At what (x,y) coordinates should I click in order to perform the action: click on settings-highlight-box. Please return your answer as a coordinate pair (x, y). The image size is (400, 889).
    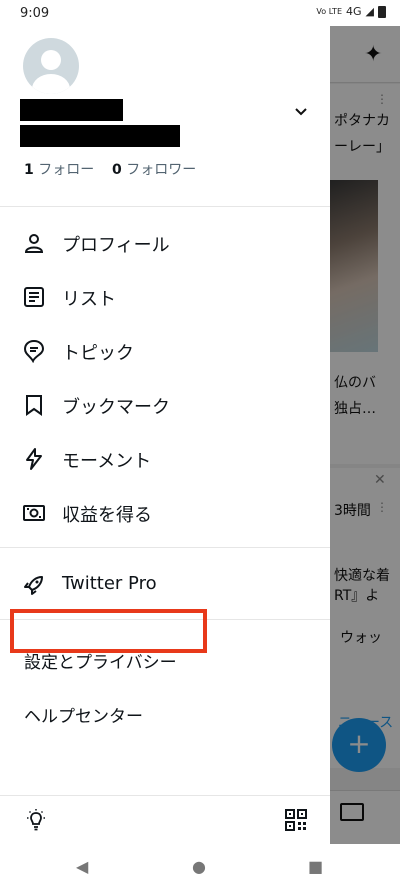
    Looking at the image, I should click on (108, 631).